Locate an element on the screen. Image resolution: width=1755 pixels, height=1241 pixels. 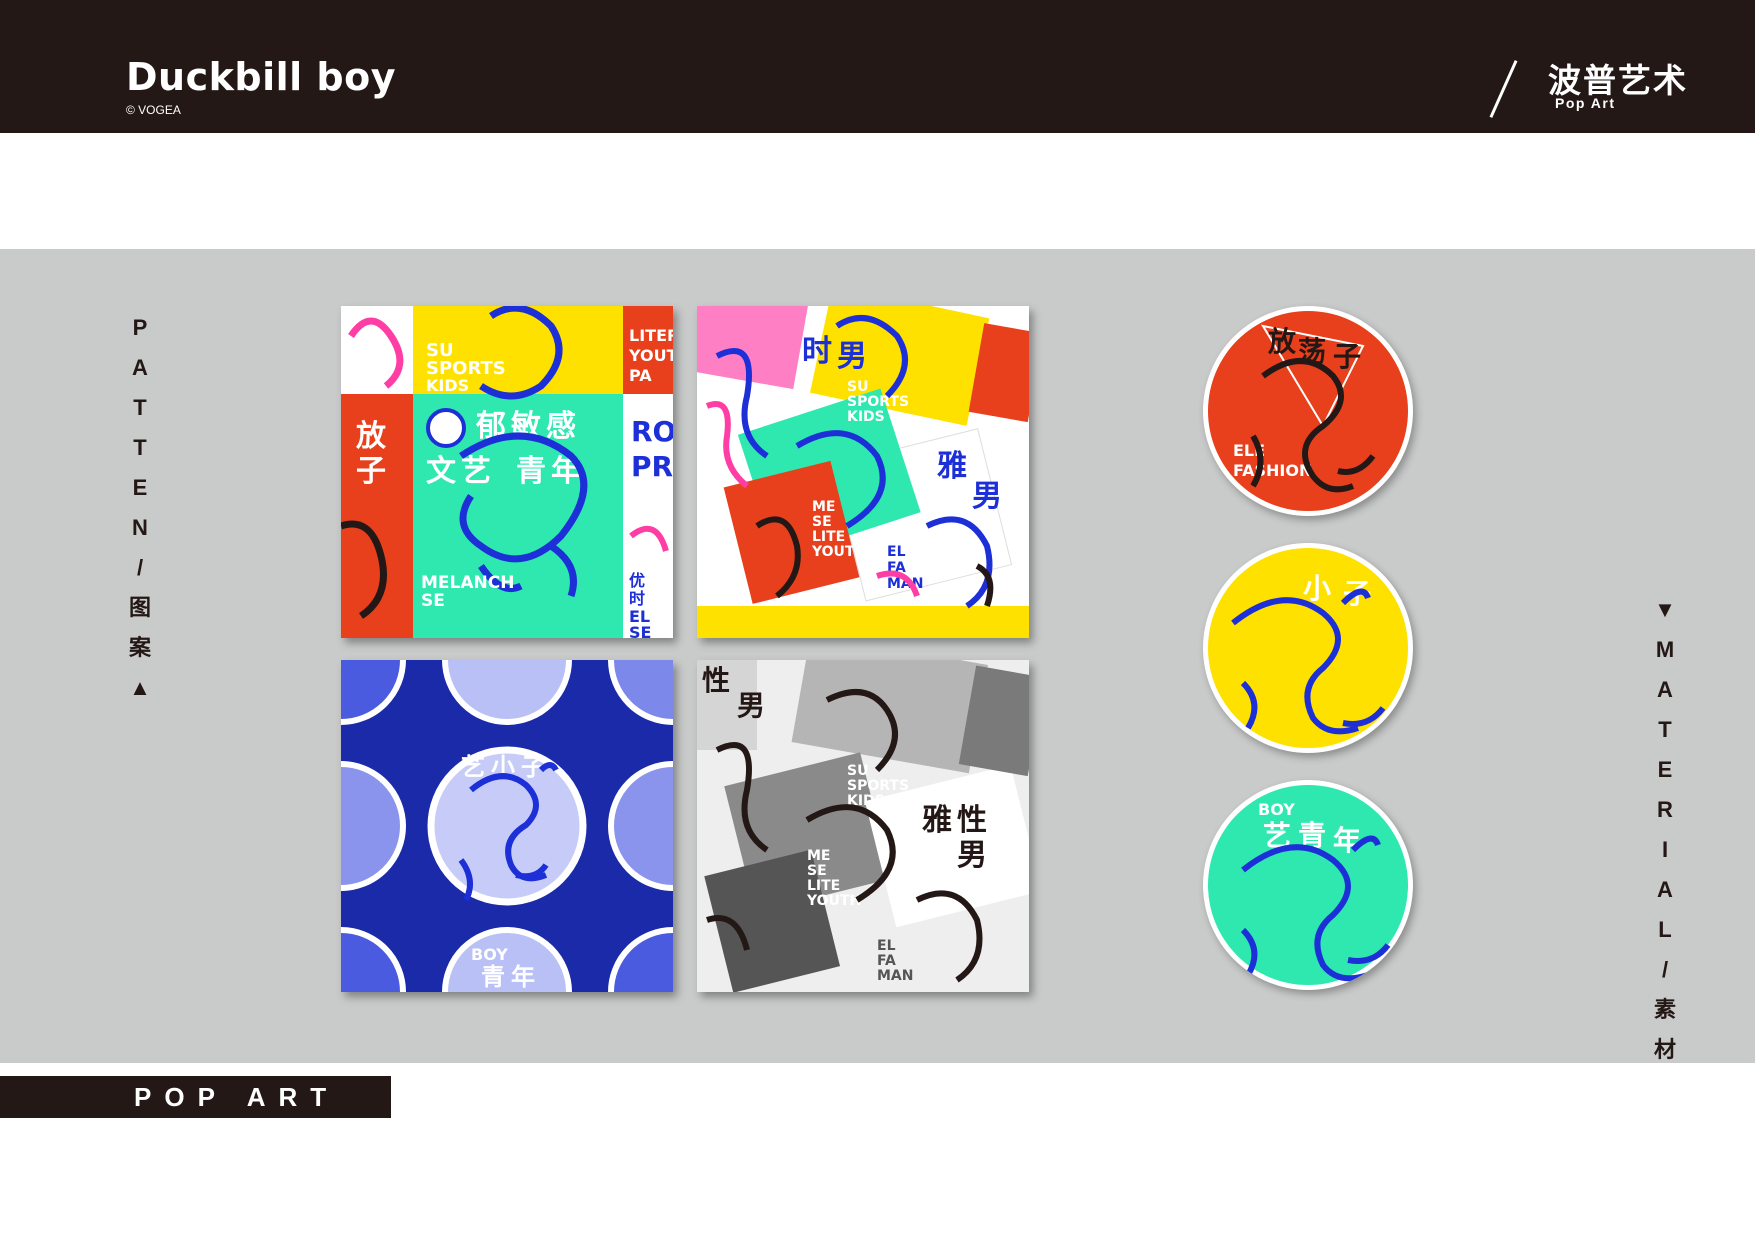
label-char: 素 is located at coordinates (1664, 1009).